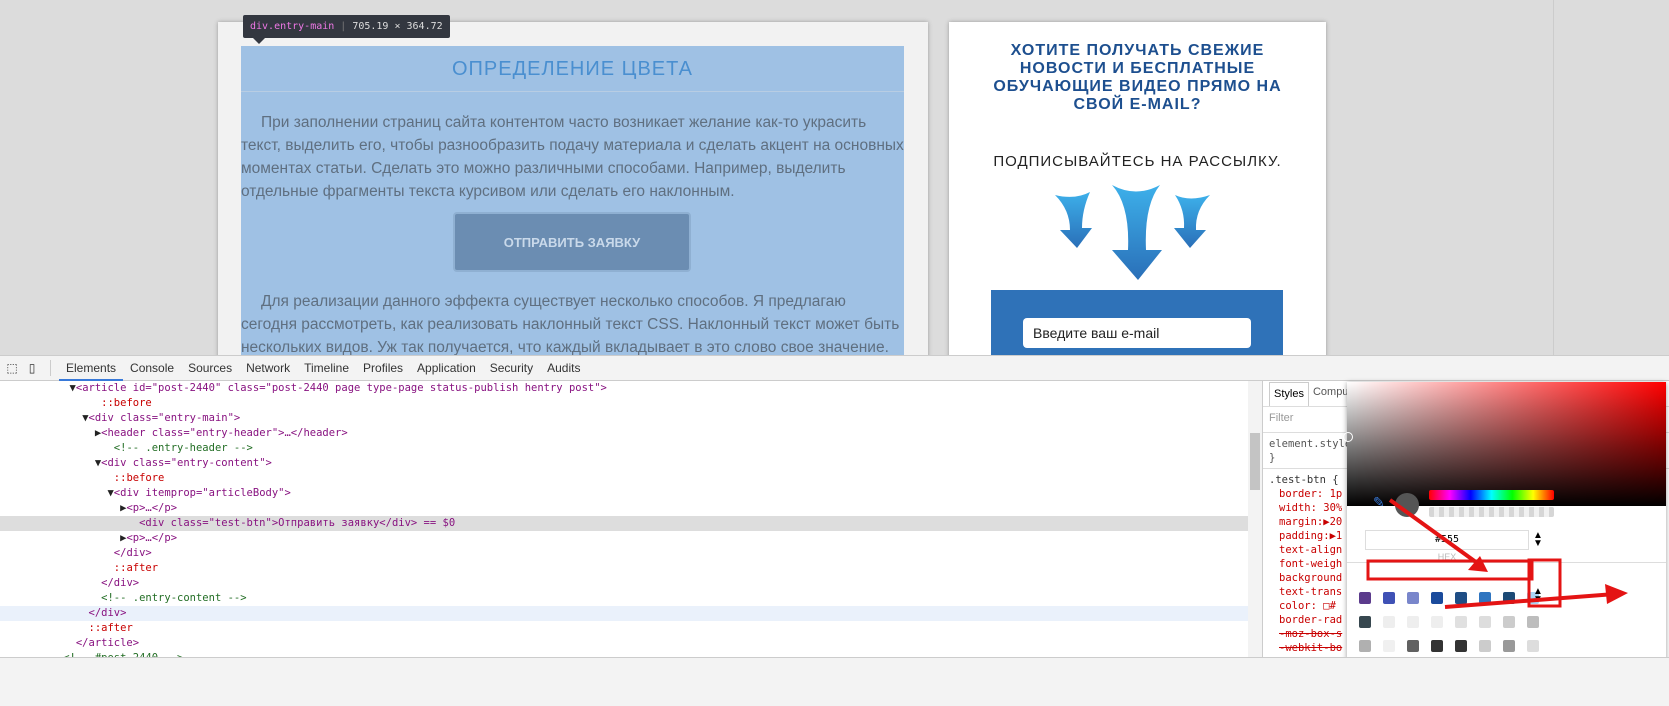  I want to click on dom-node: </article>, so click(624, 643).